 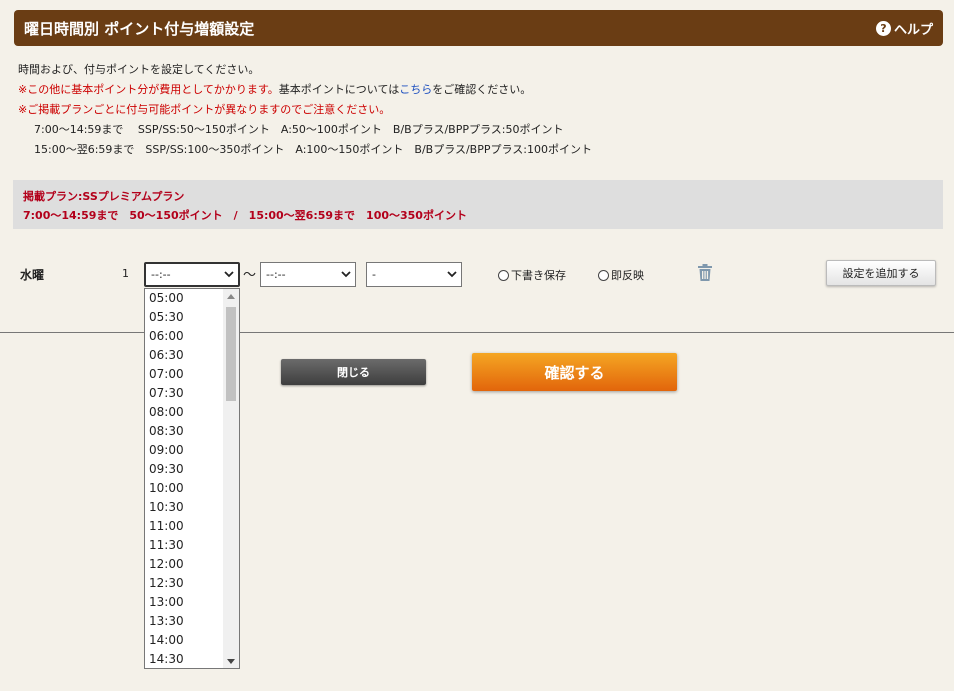 I want to click on end-time-select: --:--, so click(x=308, y=274).